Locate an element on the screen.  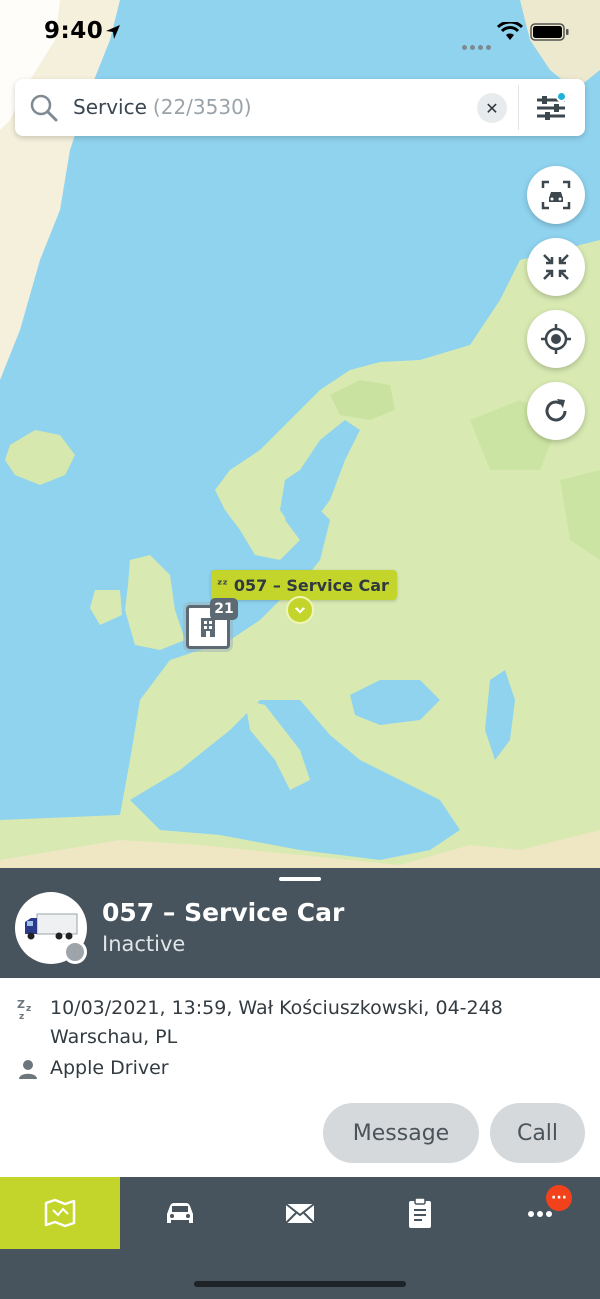
cluster-count-badge: 21 is located at coordinates (224, 609).